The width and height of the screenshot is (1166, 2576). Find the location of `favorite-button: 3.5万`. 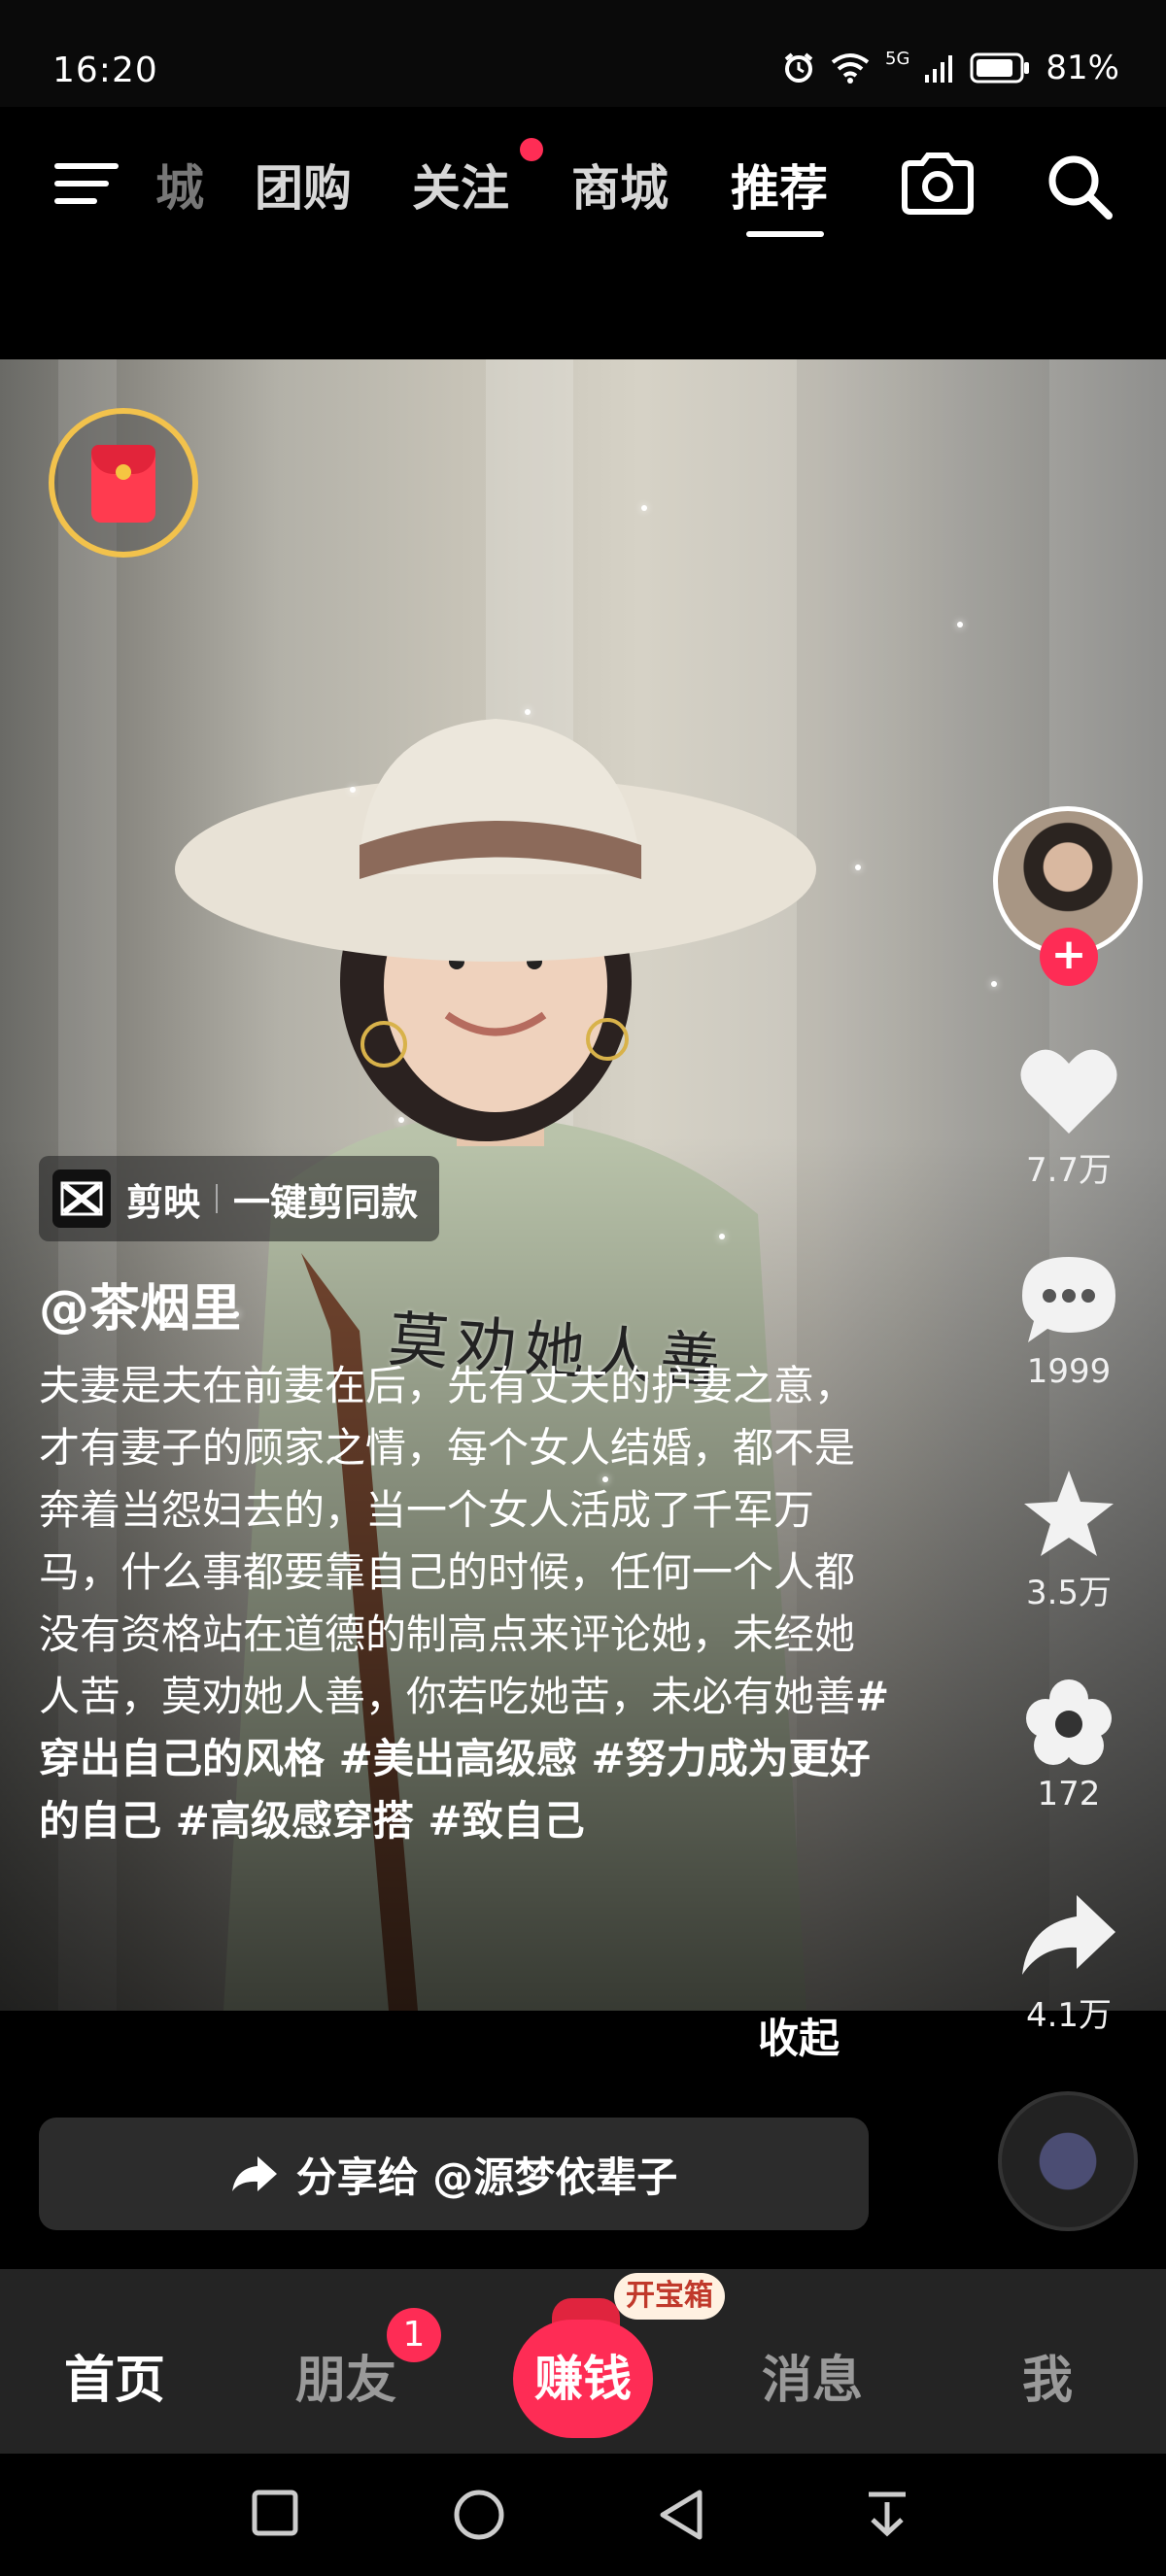

favorite-button: 3.5万 is located at coordinates (1069, 1540).